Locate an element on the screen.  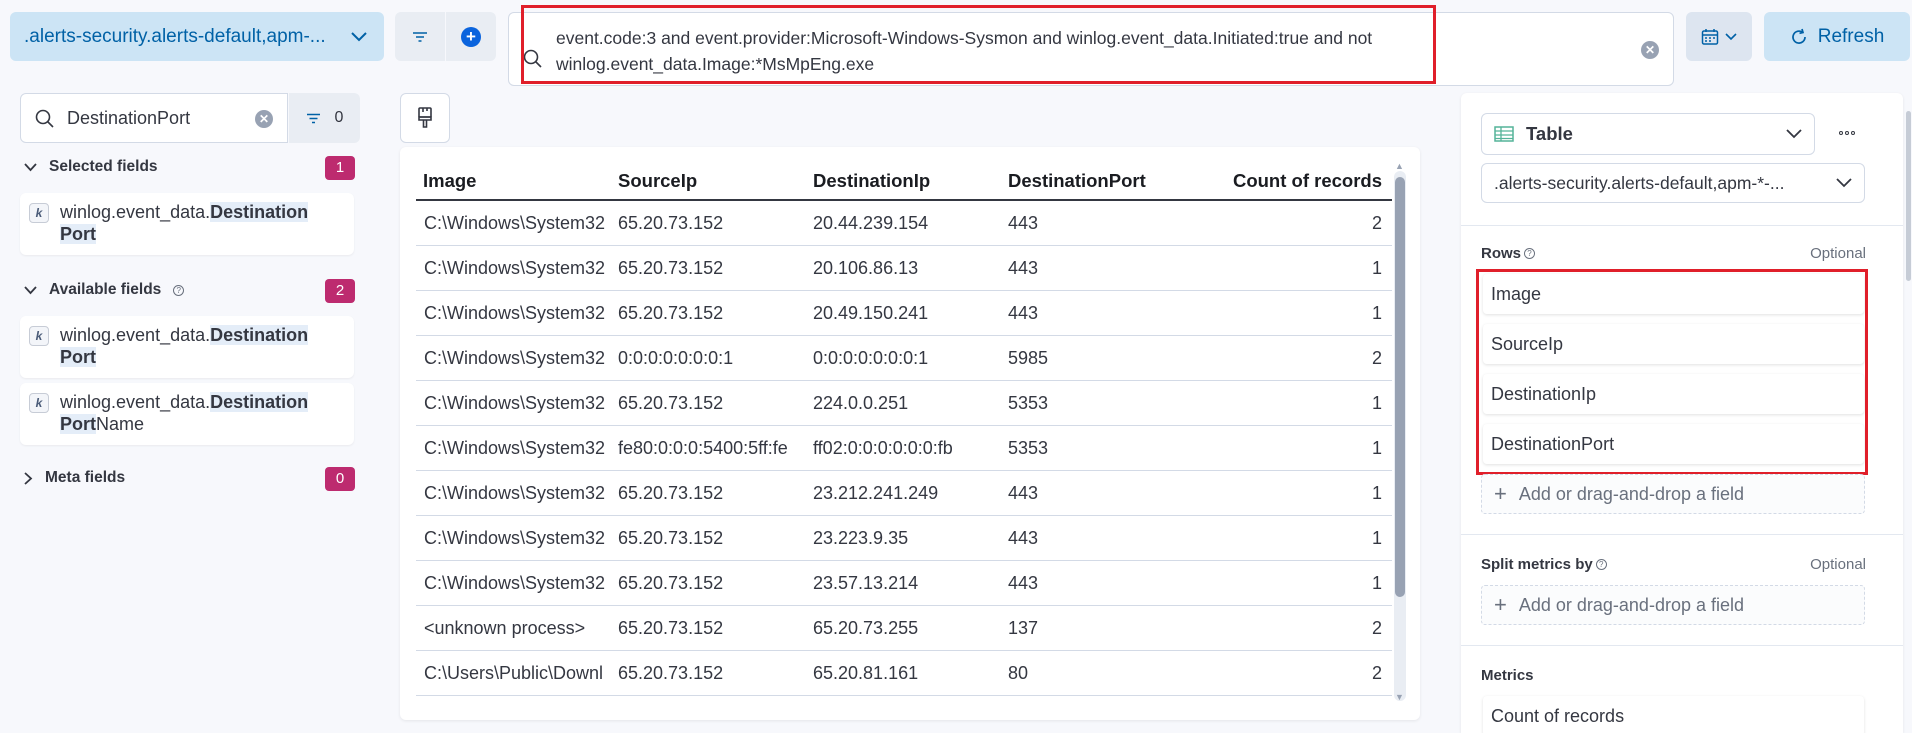
cell-destinationport: 5985 is located at coordinates (1092, 358).